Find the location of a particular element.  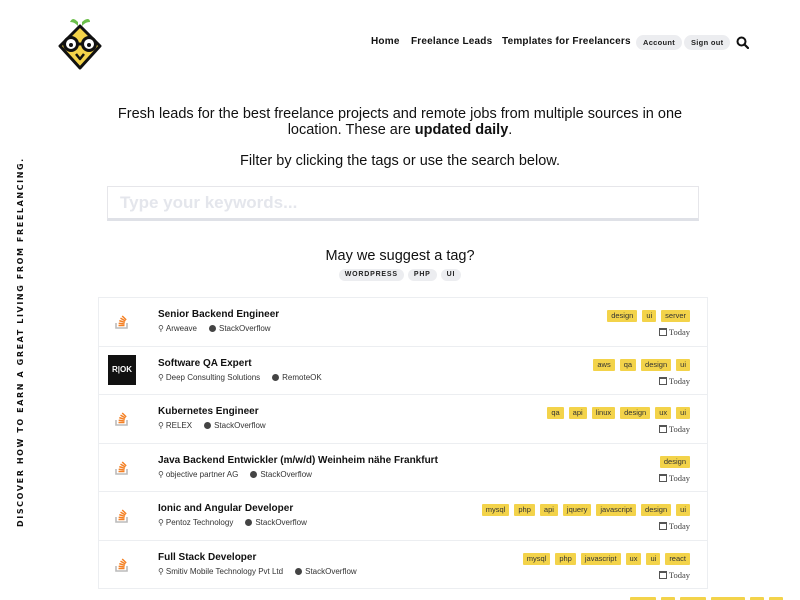

job-title: Ionic and Angular Developer is located at coordinates (225, 508).